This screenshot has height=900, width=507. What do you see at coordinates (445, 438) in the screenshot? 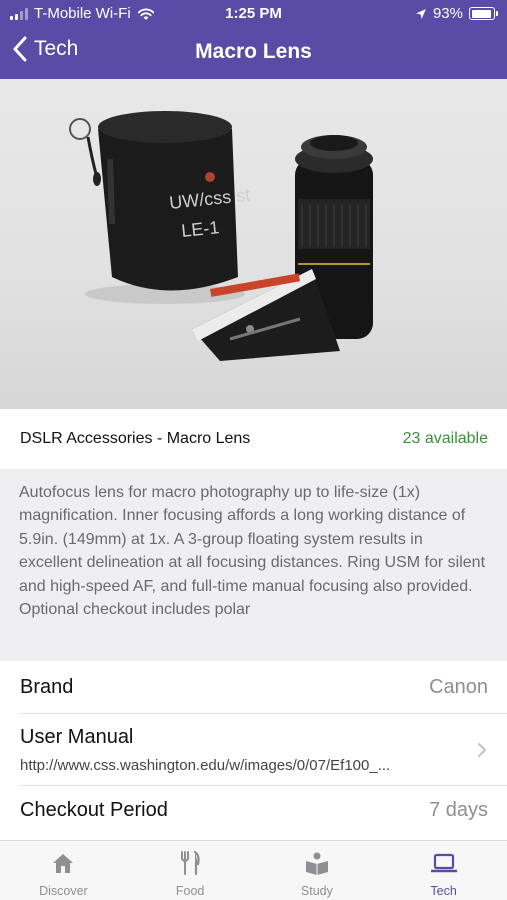
I see `availability-status: 23 available` at bounding box center [445, 438].